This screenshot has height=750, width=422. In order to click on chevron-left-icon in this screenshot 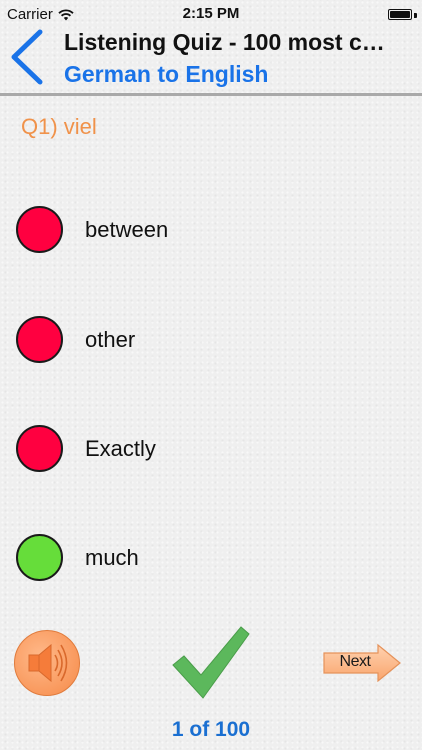, I will do `click(27, 57)`.